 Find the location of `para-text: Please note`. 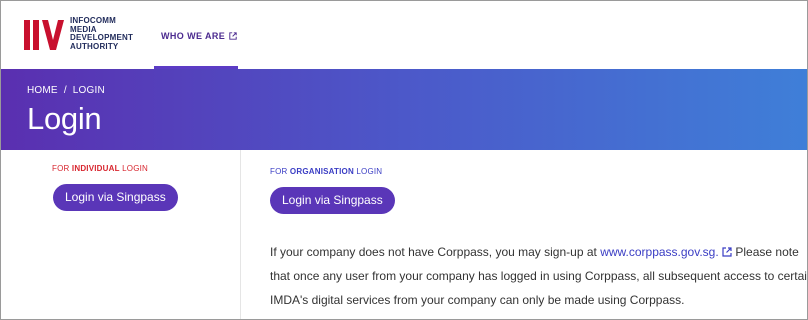

para-text: Please note is located at coordinates (765, 252).